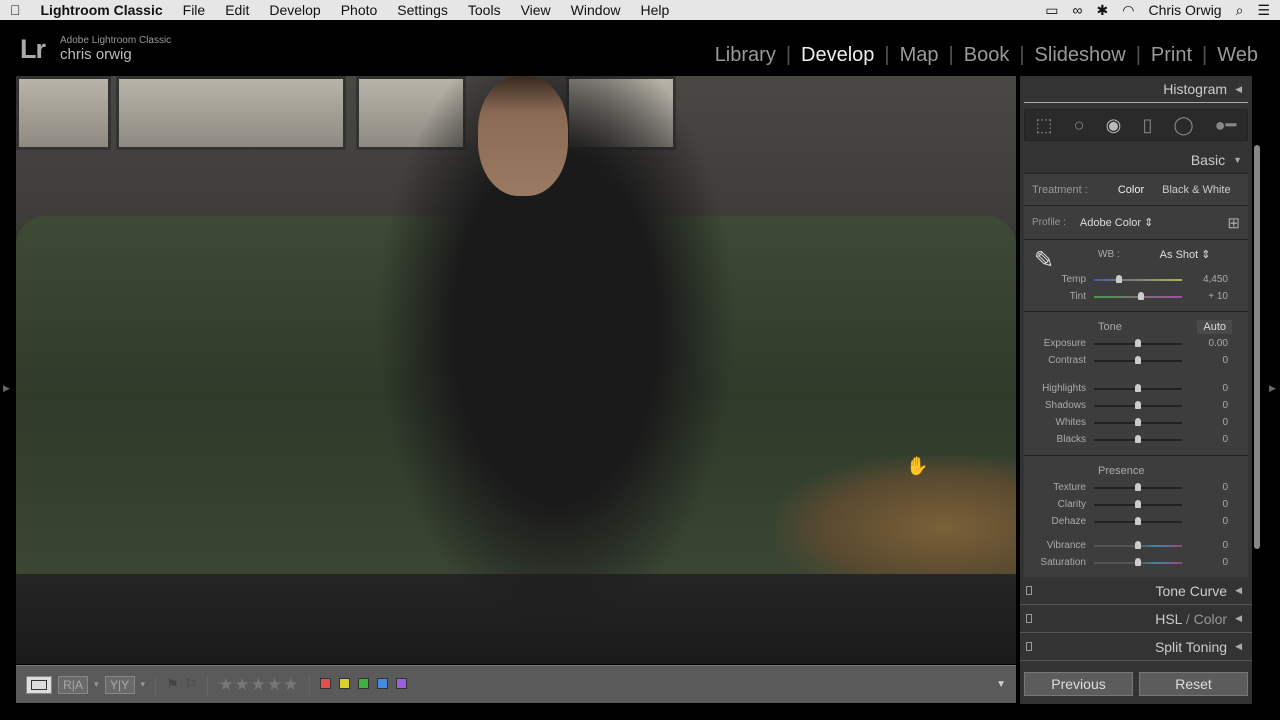 The width and height of the screenshot is (1280, 720). I want to click on exposure-slider, so click(1138, 342).